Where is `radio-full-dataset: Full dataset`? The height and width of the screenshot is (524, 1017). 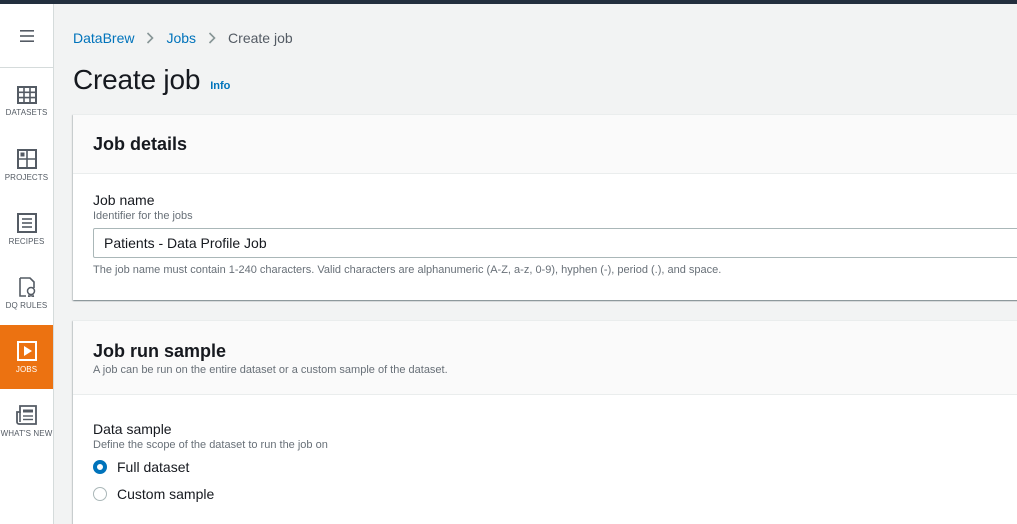 radio-full-dataset: Full dataset is located at coordinates (553, 467).